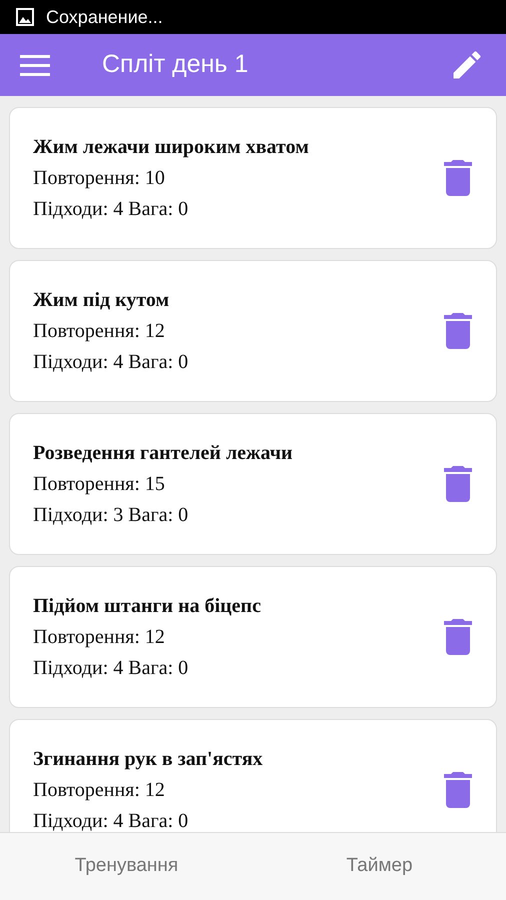  I want to click on reps-text: Повторення: 15, so click(99, 484).